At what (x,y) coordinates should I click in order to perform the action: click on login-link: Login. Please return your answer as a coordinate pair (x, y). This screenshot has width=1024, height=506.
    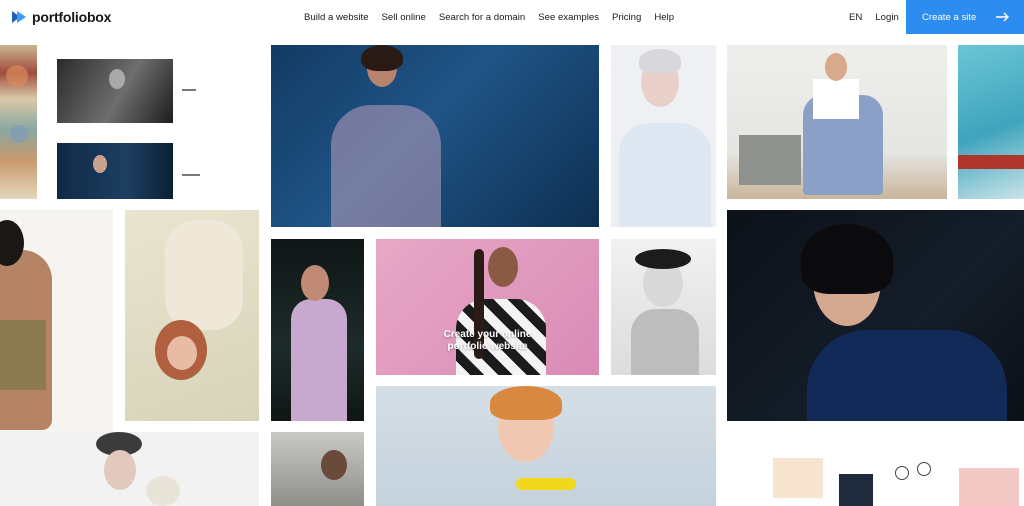
    Looking at the image, I should click on (886, 17).